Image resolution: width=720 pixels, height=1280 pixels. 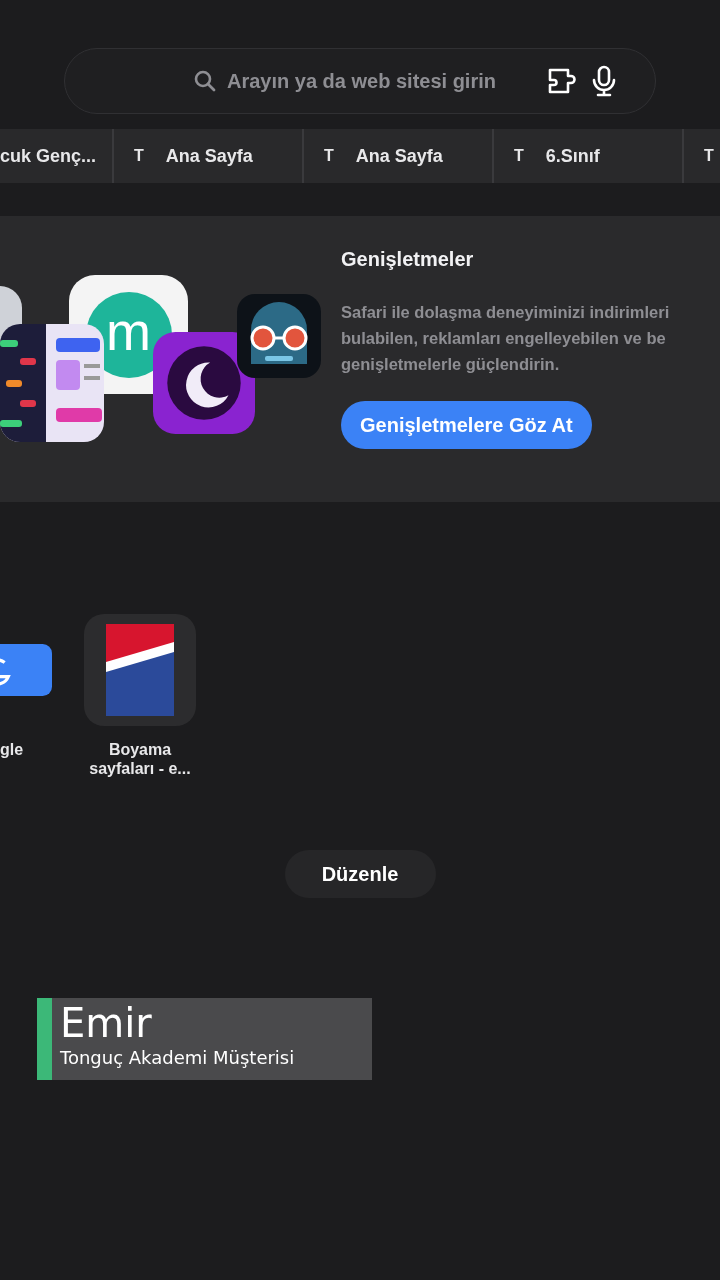 What do you see at coordinates (12, 749) in the screenshot?
I see `favorite-label: gle` at bounding box center [12, 749].